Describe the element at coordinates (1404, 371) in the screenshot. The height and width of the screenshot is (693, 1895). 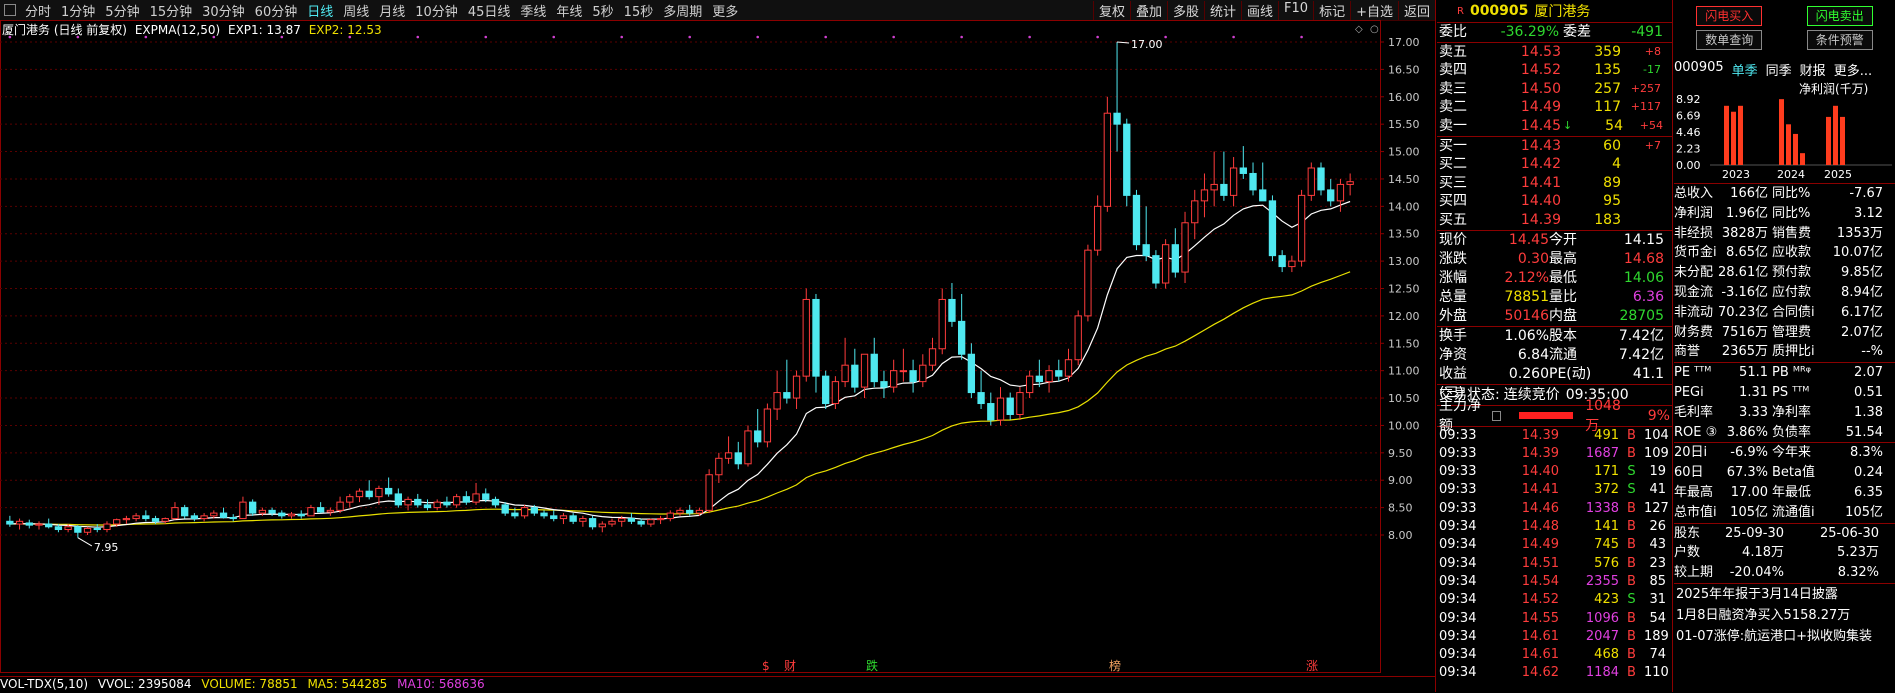
I see `y-tick-label: 11.00` at that location.